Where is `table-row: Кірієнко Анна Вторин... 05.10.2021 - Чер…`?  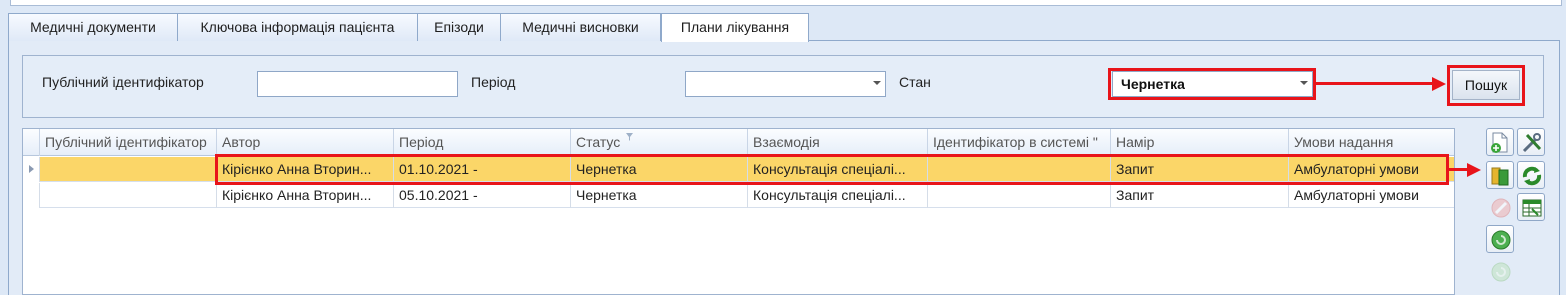 table-row: Кірієнко Анна Вторин... 05.10.2021 - Чер… is located at coordinates (738, 195).